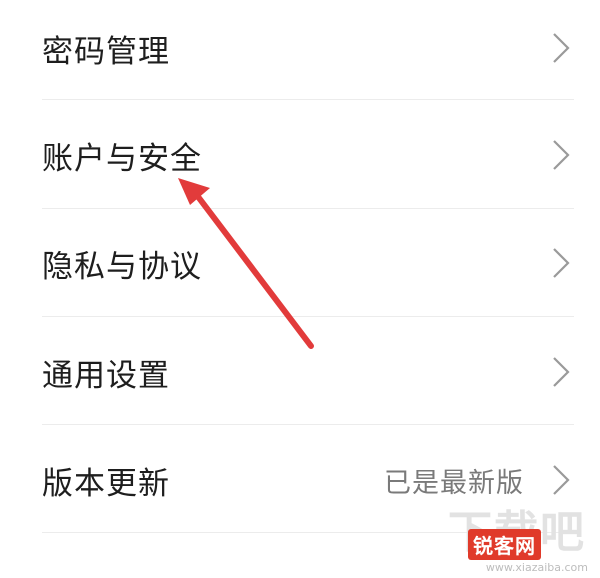  What do you see at coordinates (106, 483) in the screenshot?
I see `settings-item-label: 版本更新` at bounding box center [106, 483].